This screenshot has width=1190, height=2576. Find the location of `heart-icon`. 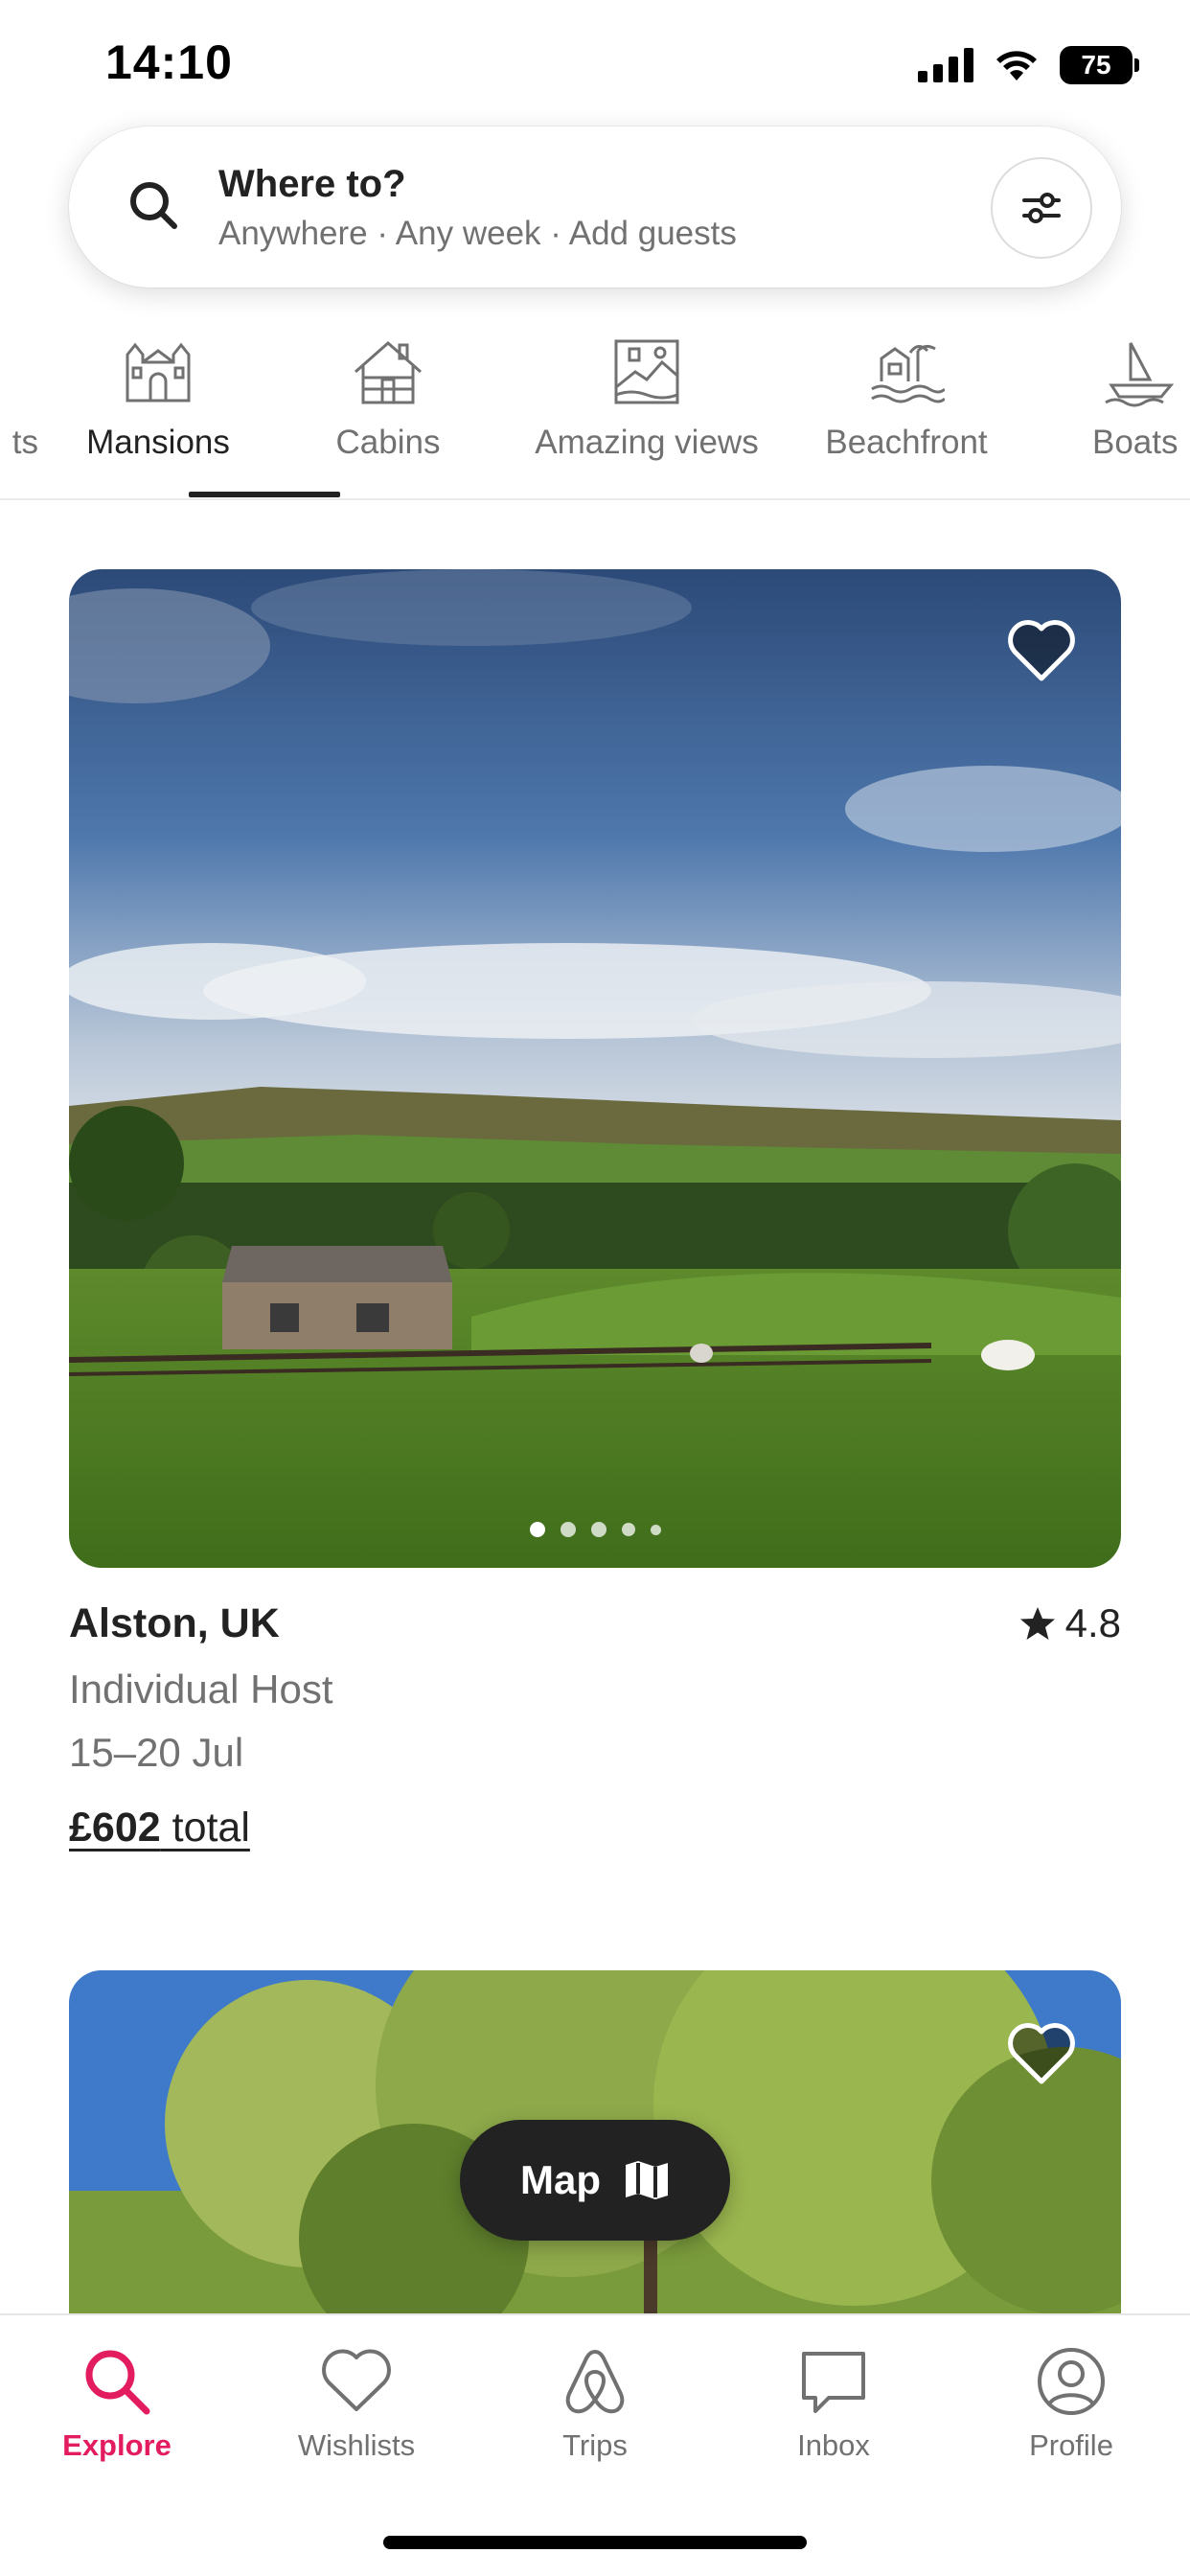

heart-icon is located at coordinates (357, 2380).